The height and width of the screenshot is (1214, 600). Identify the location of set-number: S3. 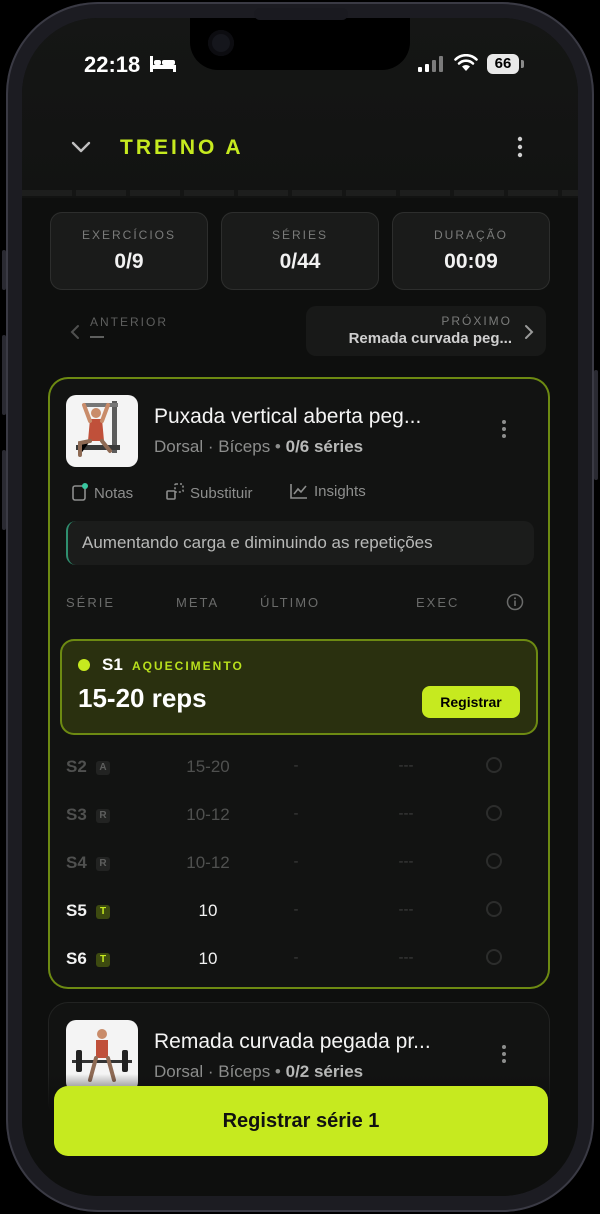
(76, 814).